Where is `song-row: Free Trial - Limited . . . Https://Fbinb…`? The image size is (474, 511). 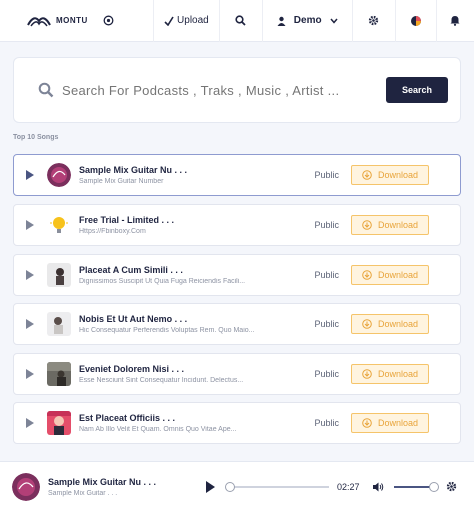
song-row: Free Trial - Limited . . . Https://Fbinb… is located at coordinates (237, 225).